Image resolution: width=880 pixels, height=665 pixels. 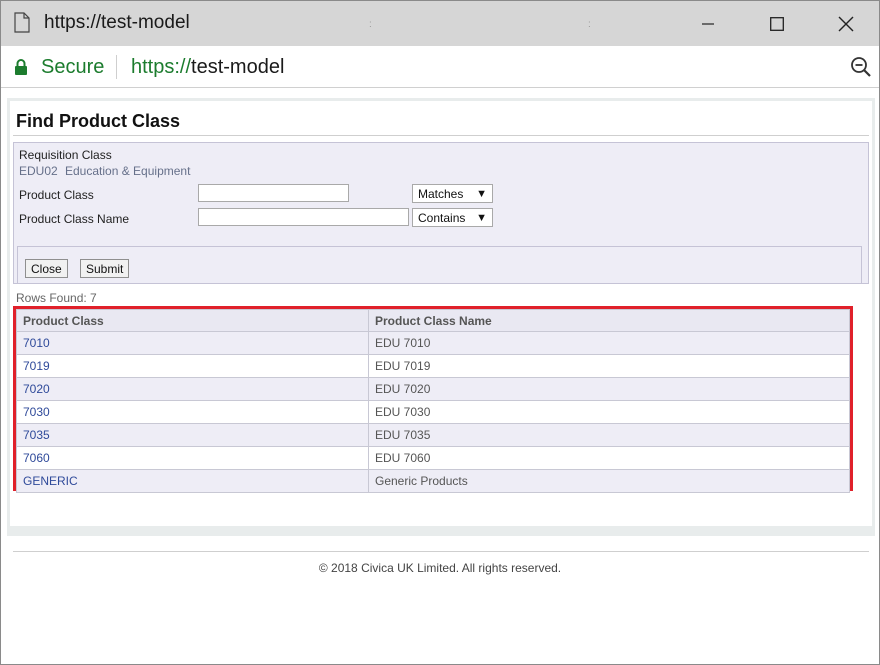 I want to click on product-class-name-cell: EDU 7020, so click(x=609, y=389).